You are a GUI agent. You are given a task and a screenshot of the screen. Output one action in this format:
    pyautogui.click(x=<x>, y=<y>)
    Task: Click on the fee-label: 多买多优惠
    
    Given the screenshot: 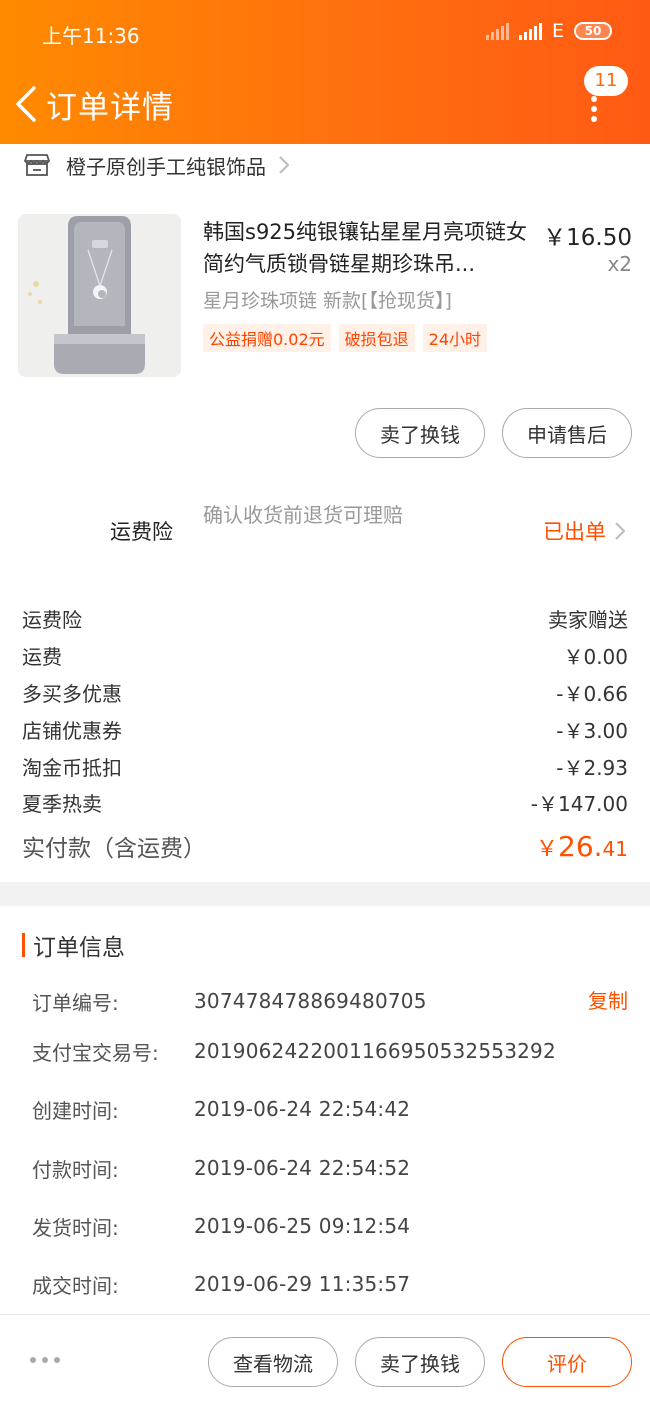 What is the action you would take?
    pyautogui.click(x=72, y=693)
    